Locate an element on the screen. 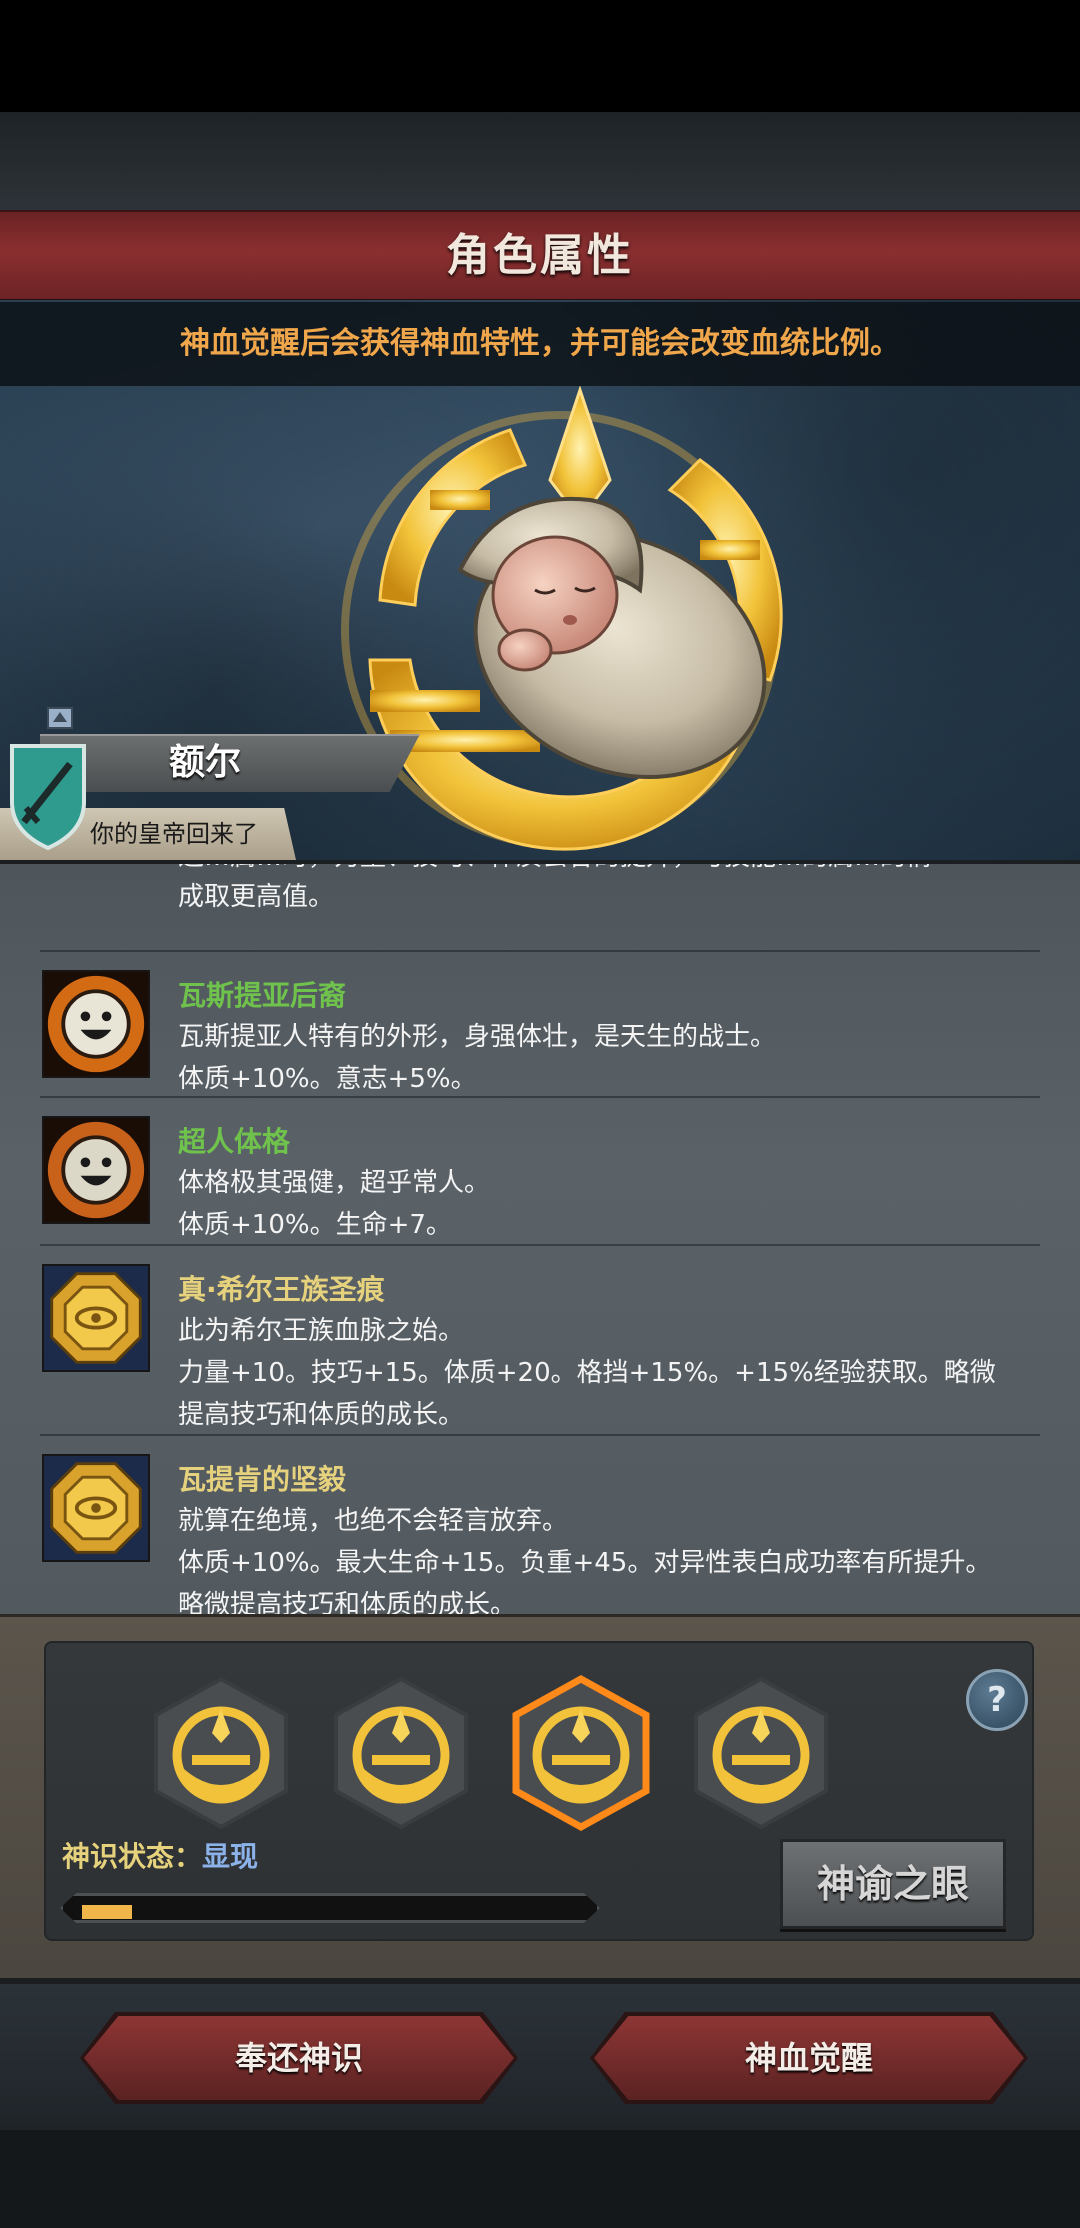  trait-partial-line: 成取更高值。 is located at coordinates (256, 897).